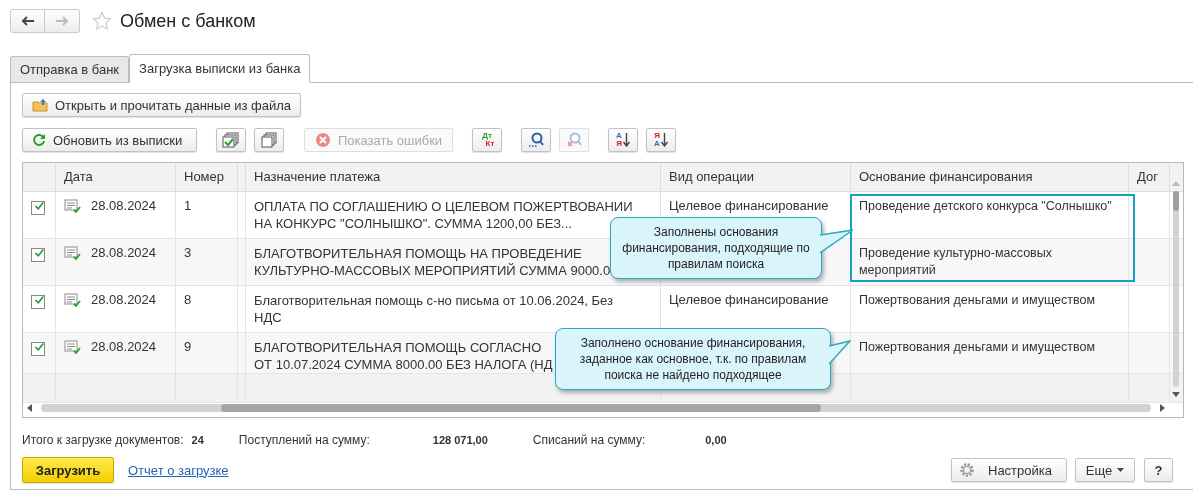 This screenshot has width=1193, height=502. I want to click on tab: Загрузка выписки из банка, so click(220, 68).